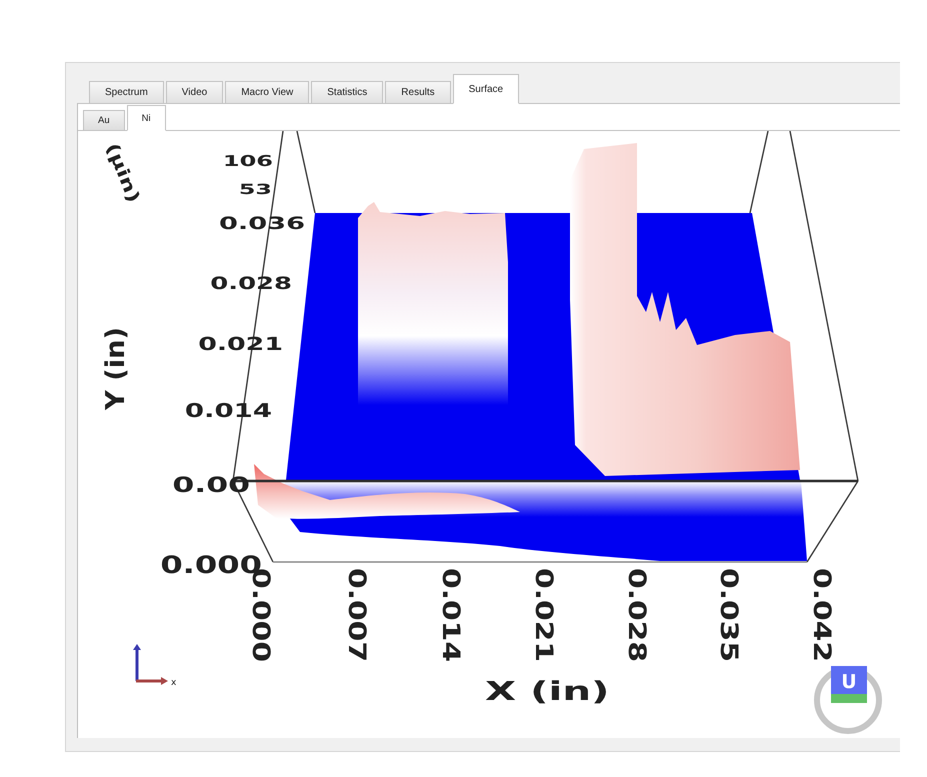 This screenshot has width=927, height=777. Describe the element at coordinates (195, 92) in the screenshot. I see `tab: Video` at that location.